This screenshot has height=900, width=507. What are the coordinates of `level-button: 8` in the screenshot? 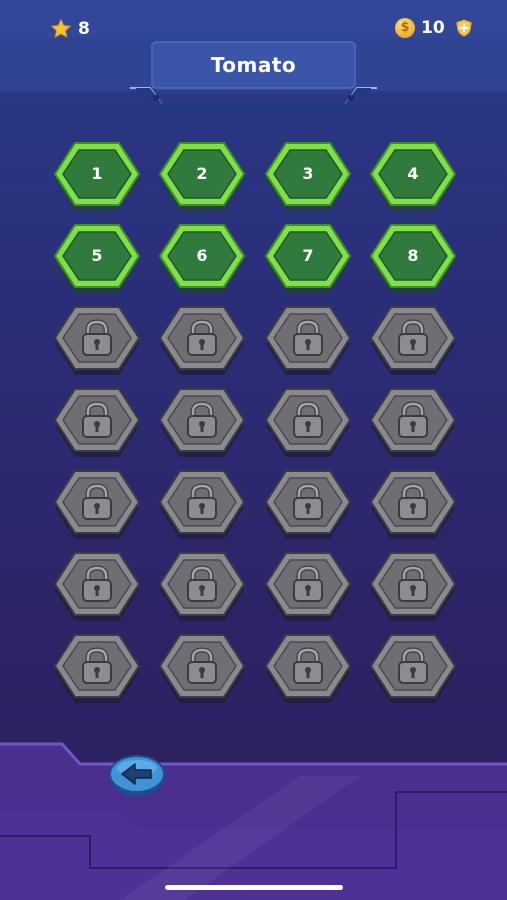 It's located at (413, 259).